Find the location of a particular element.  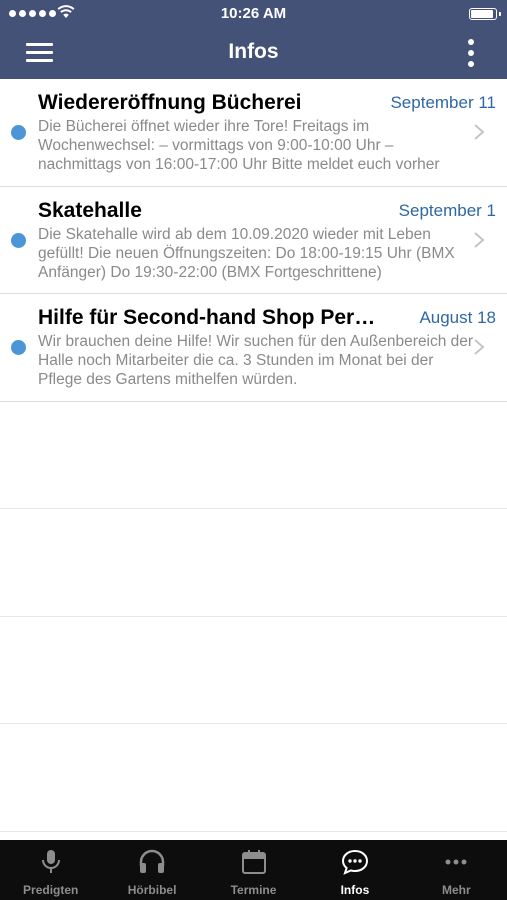

tab-label: Termine is located at coordinates (253, 890).